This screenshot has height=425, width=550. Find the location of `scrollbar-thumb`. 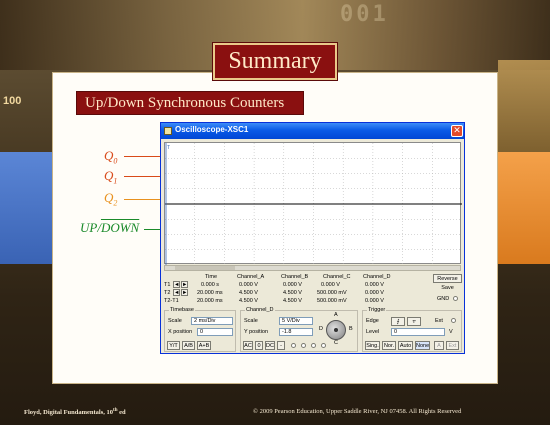

scrollbar-thumb is located at coordinates (205, 268).